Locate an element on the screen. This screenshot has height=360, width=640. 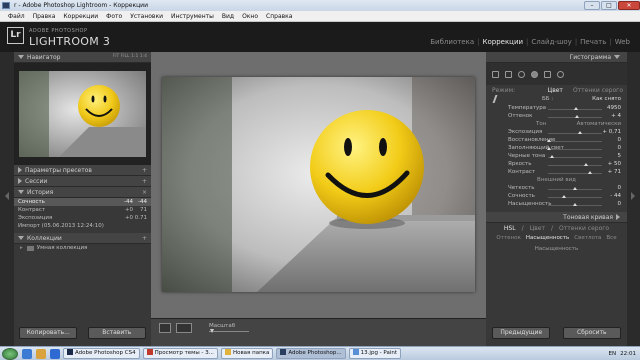
menu-help: Справка is located at coordinates (279, 16).